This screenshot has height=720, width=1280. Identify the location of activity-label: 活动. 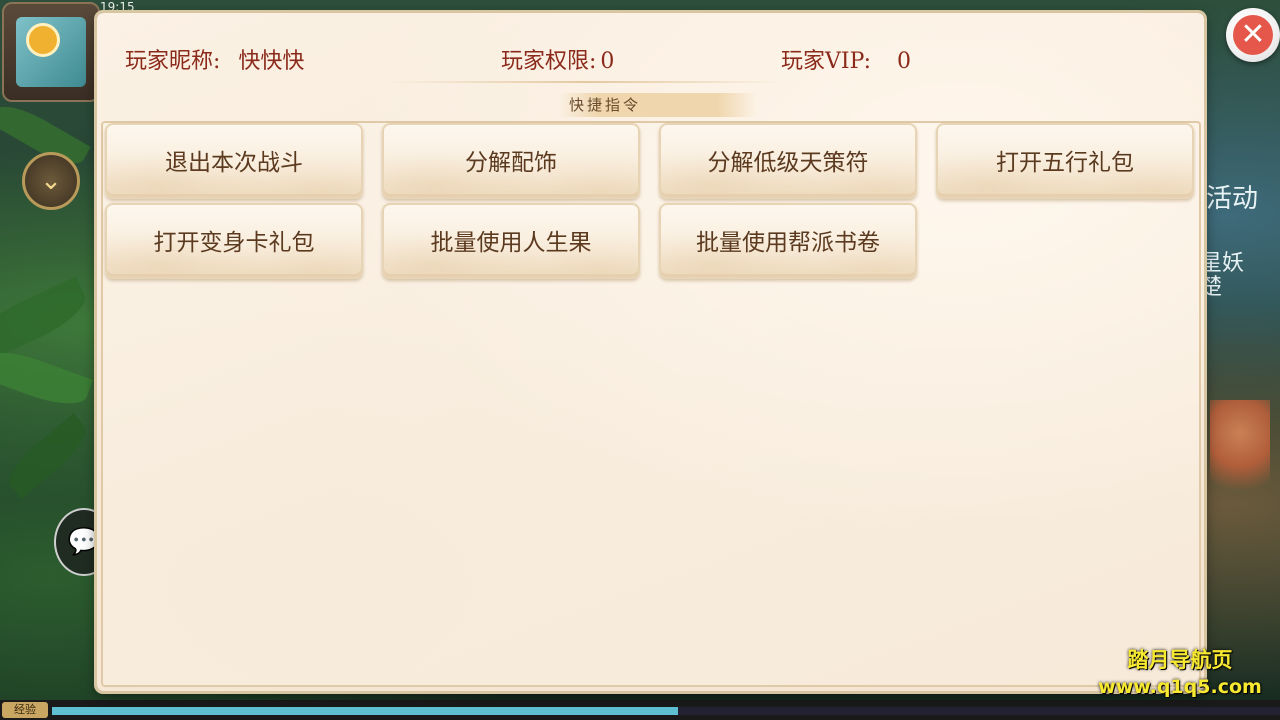
(1232, 196).